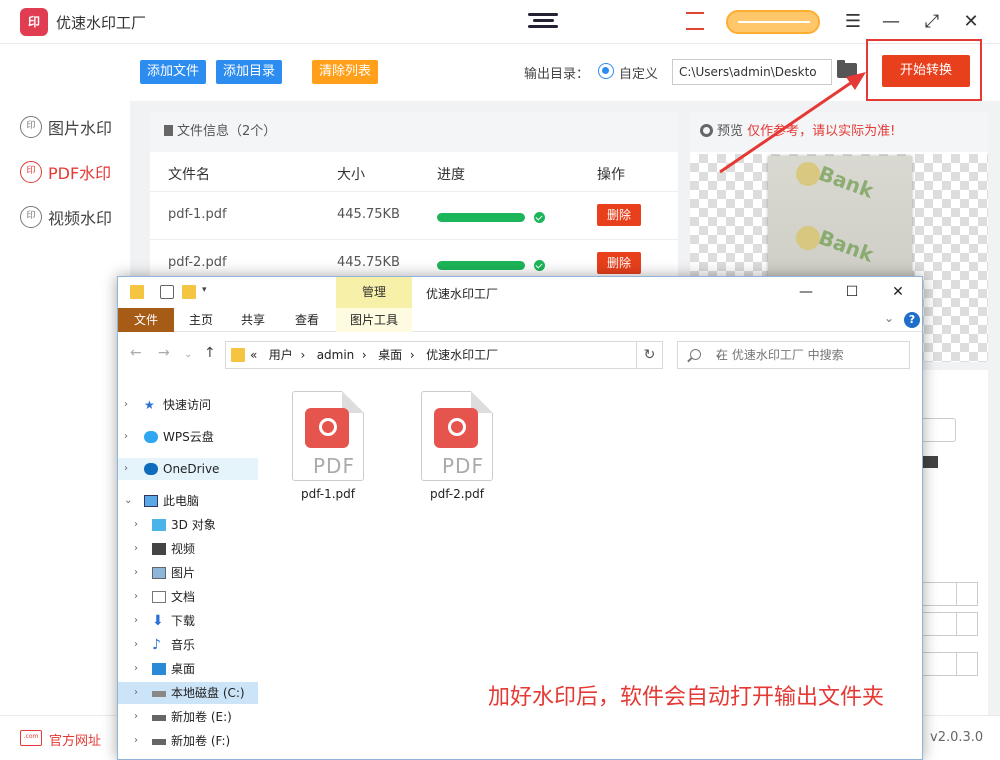 Image resolution: width=1000 pixels, height=760 pixels. Describe the element at coordinates (773, 22) in the screenshot. I see `promo-pill-button` at that location.